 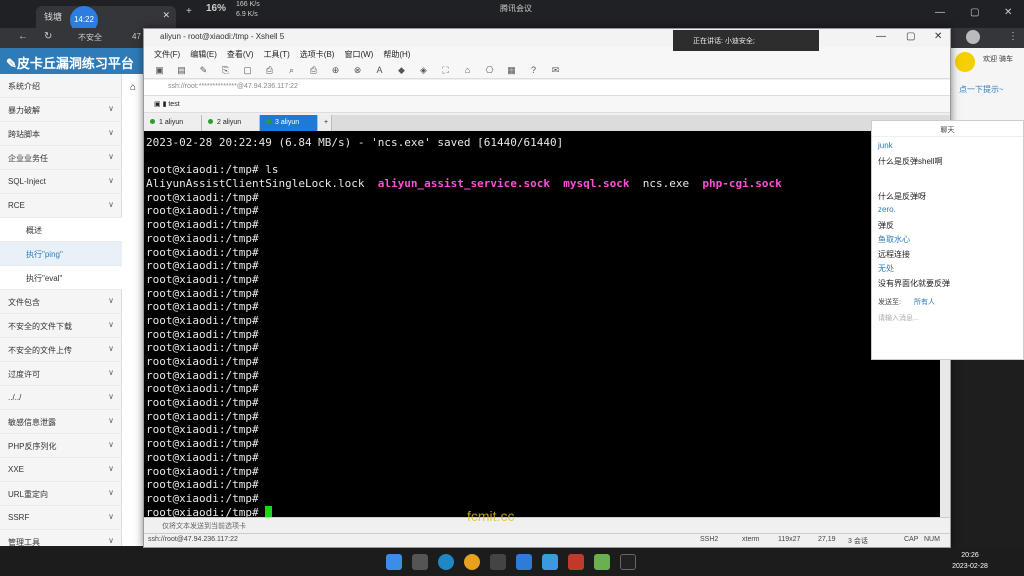 What do you see at coordinates (61, 374) in the screenshot?
I see `sidebar-item: 过度许可 ∨` at bounding box center [61, 374].